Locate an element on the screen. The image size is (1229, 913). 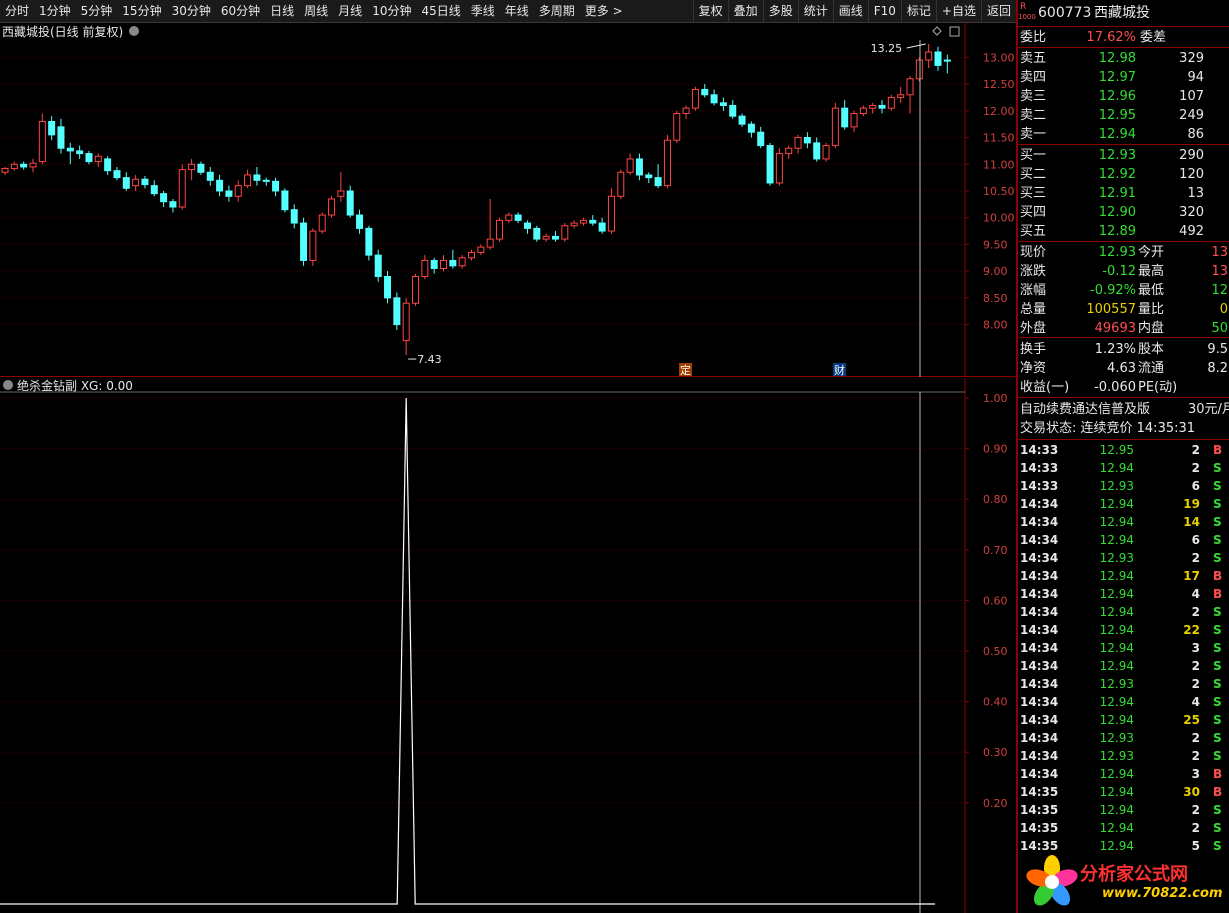
period-tab: 季线 is located at coordinates (483, 11).